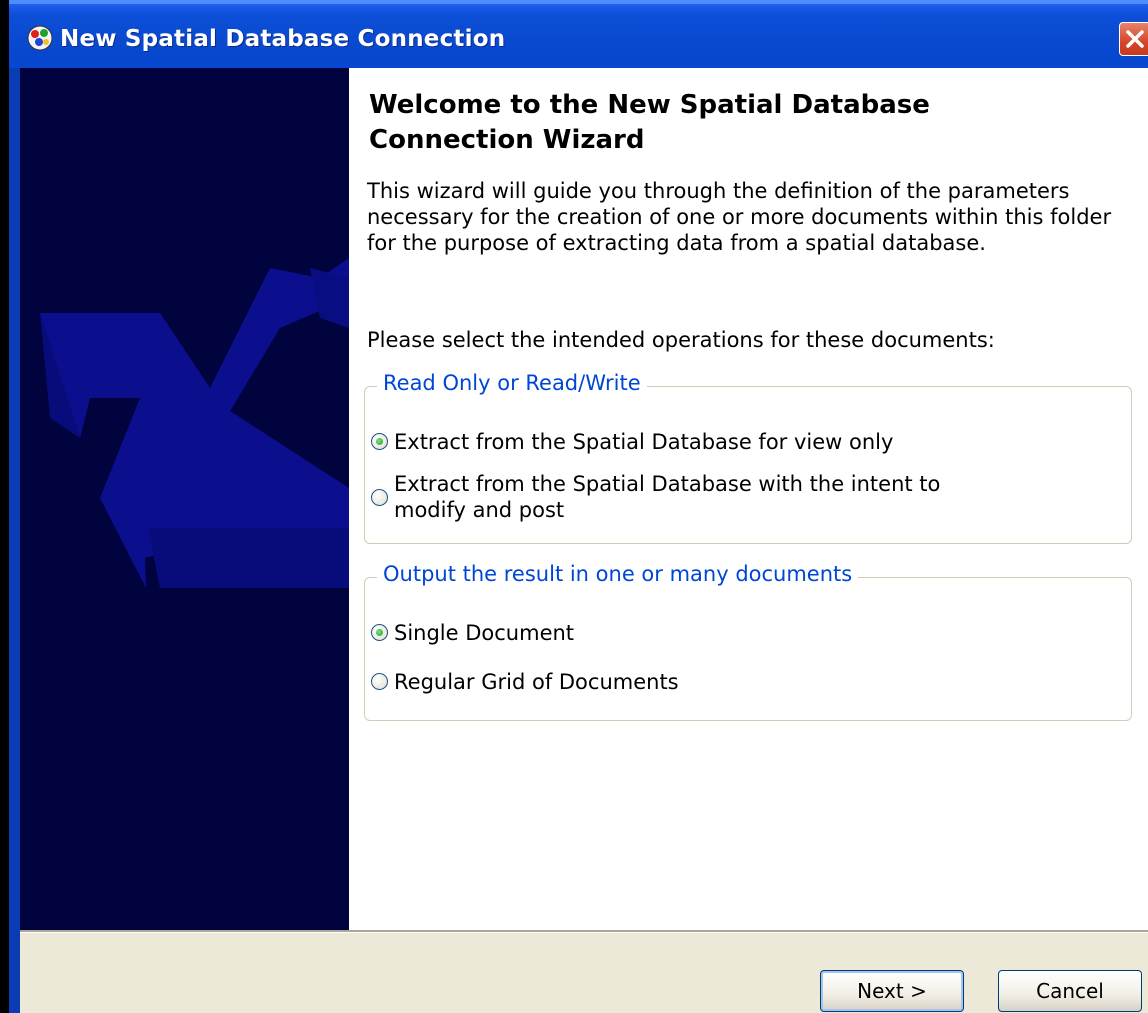 The image size is (1148, 1013). What do you see at coordinates (578, 2) in the screenshot?
I see `title-bar-highlight` at bounding box center [578, 2].